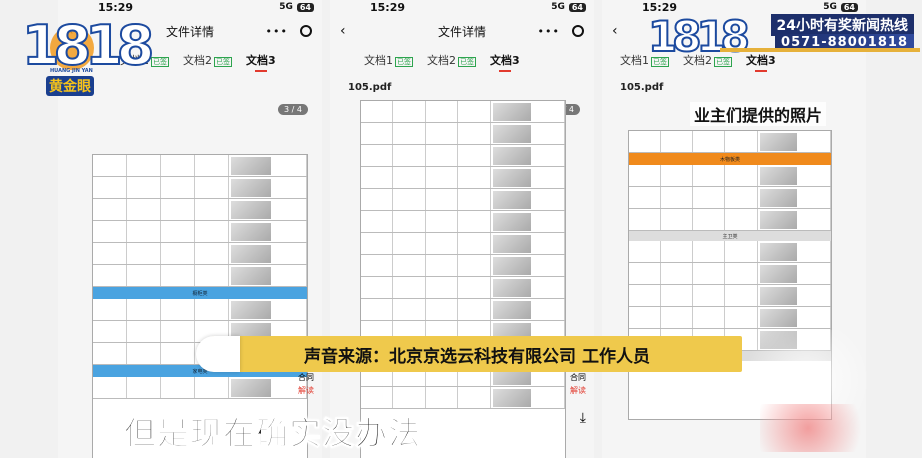 Image resolution: width=922 pixels, height=458 pixels. What do you see at coordinates (699, 36) in the screenshot?
I see `logo-digits-small: 1818` at bounding box center [699, 36].